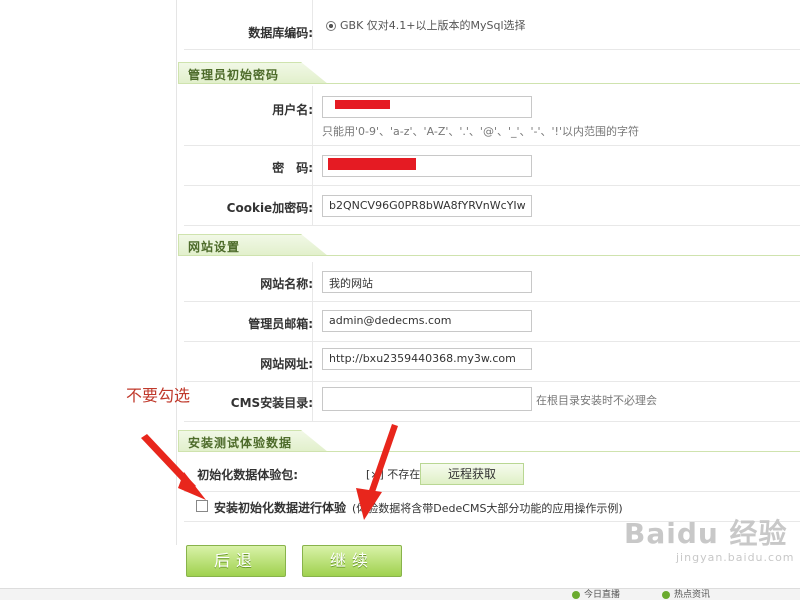 The image size is (800, 600). I want to click on init-package-label: 初始化数据体验包:, so click(247, 475).